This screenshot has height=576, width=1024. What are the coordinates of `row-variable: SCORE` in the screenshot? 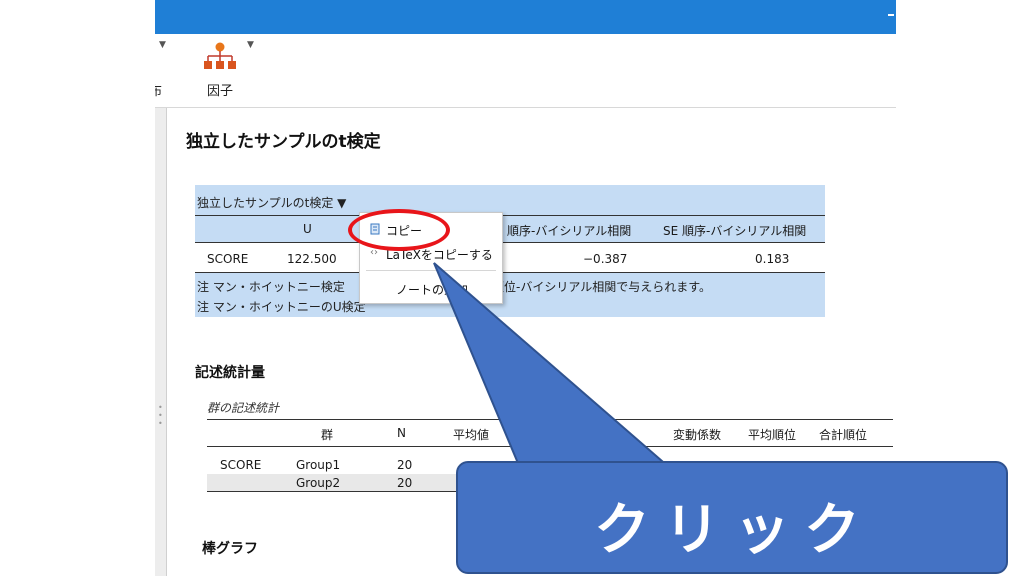 It's located at (241, 465).